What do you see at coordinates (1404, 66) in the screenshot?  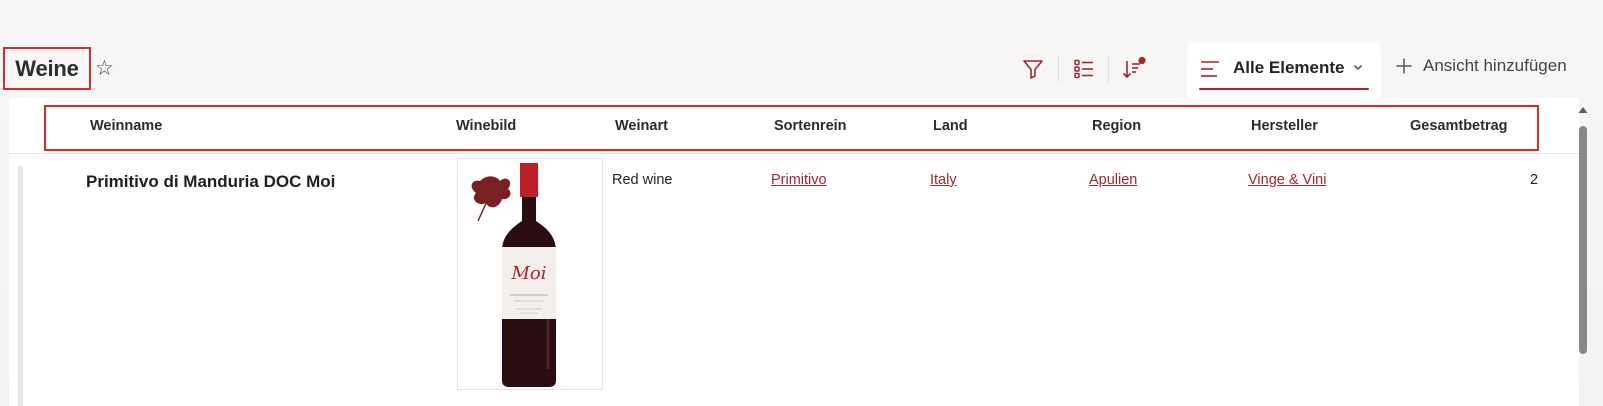 I see `plus-icon` at bounding box center [1404, 66].